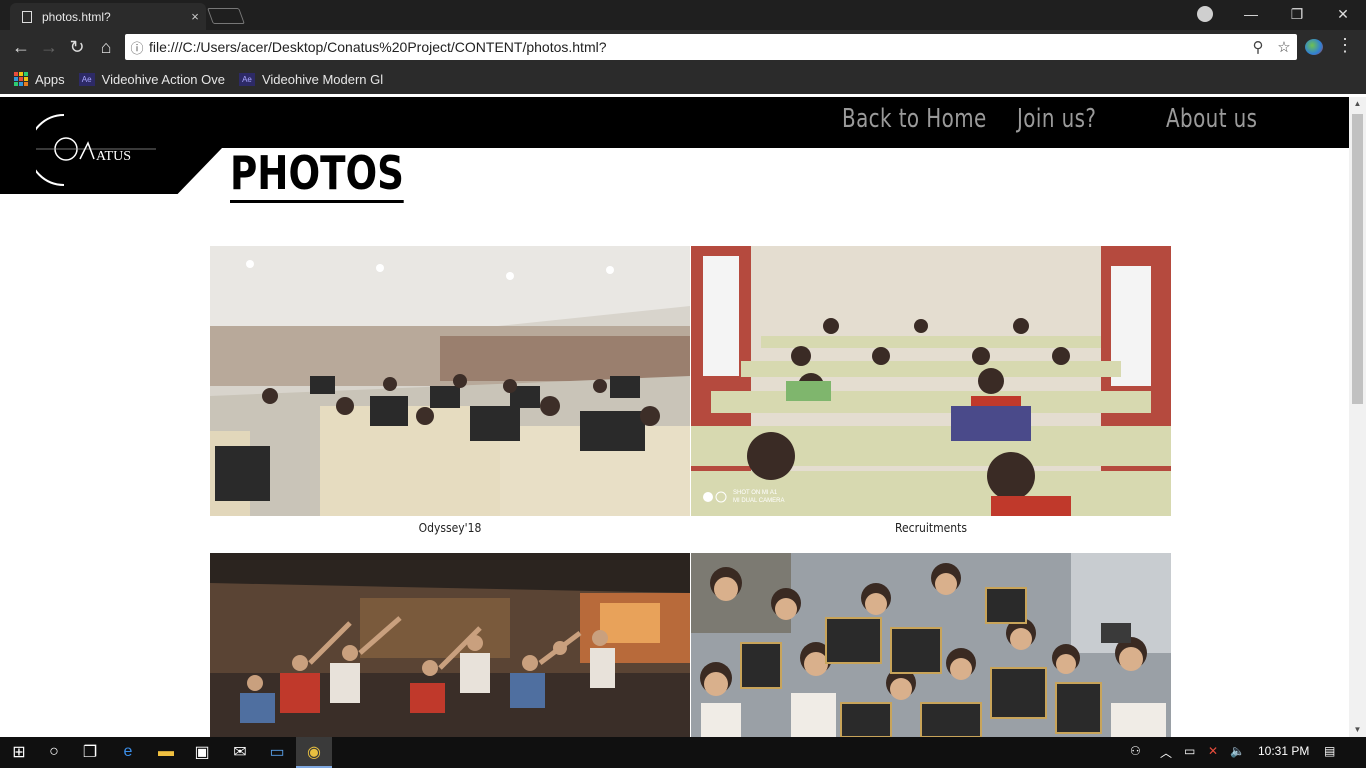  I want to click on scrollbar-thumb, so click(1357, 259).